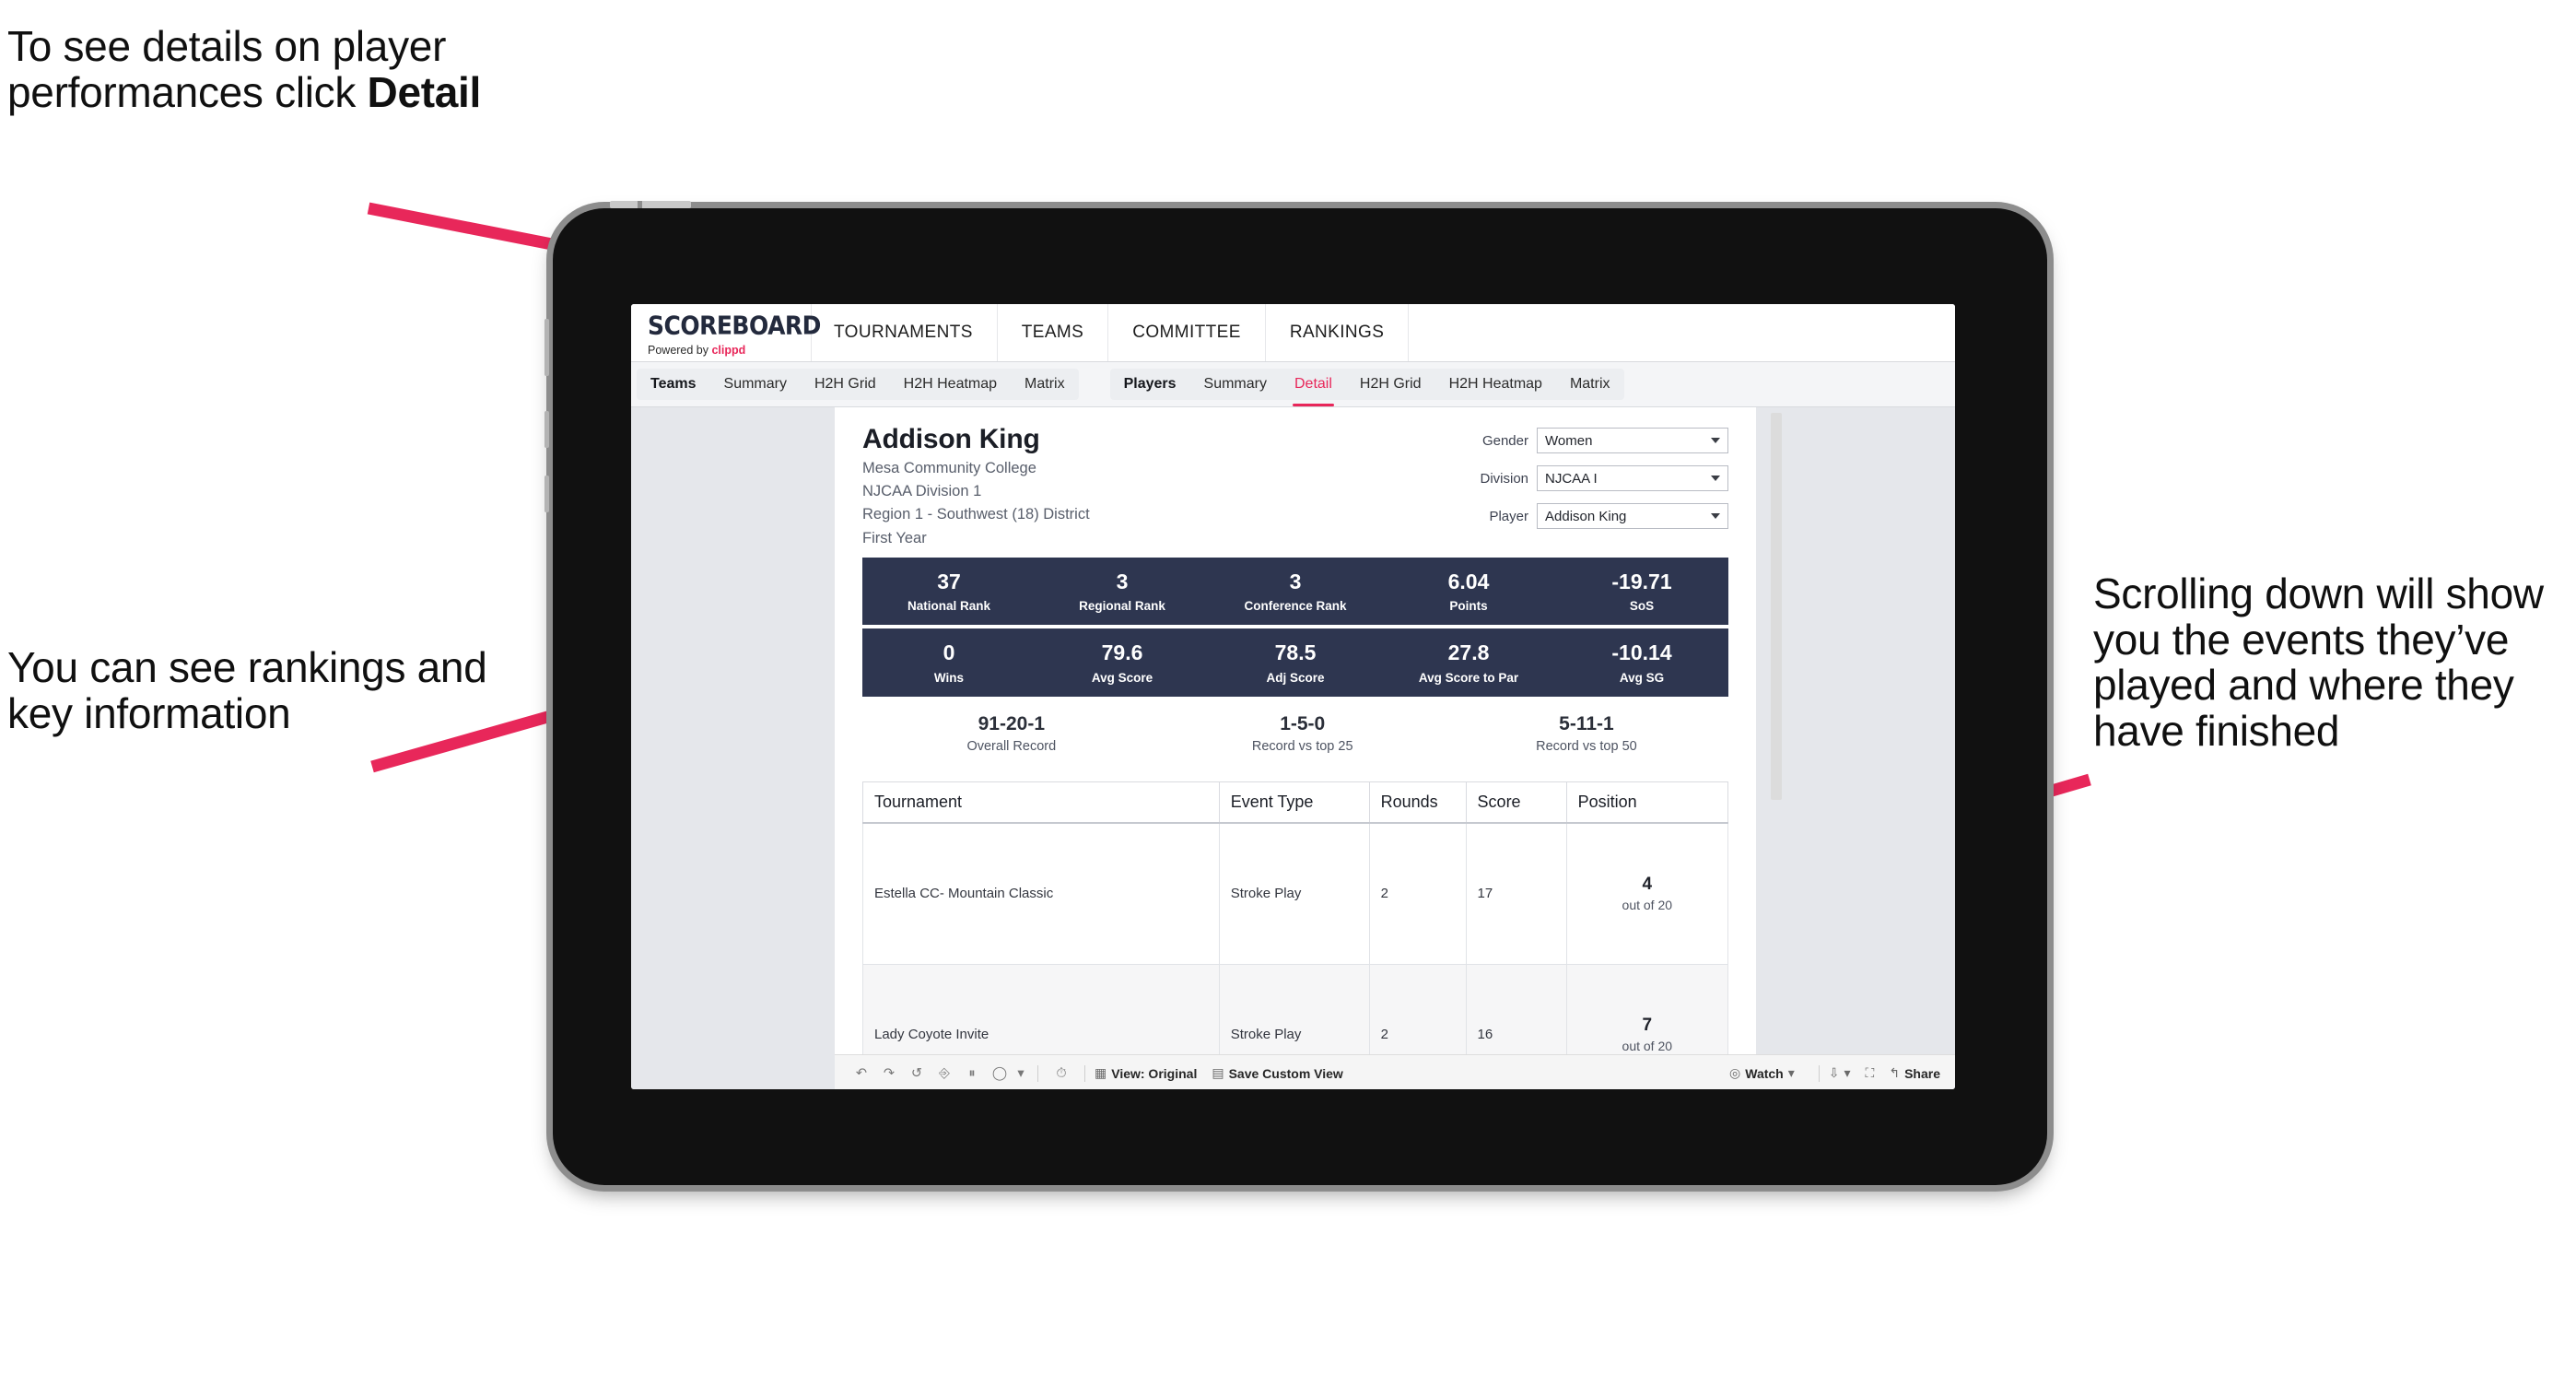 This screenshot has height=1386, width=2576. I want to click on player-year: First Year, so click(894, 537).